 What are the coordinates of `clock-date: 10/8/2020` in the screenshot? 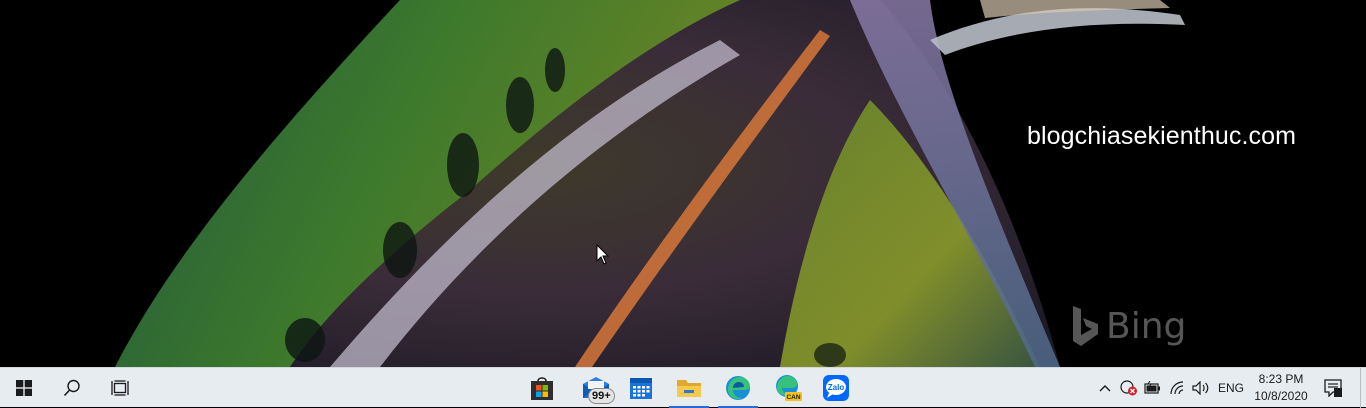 It's located at (1281, 396).